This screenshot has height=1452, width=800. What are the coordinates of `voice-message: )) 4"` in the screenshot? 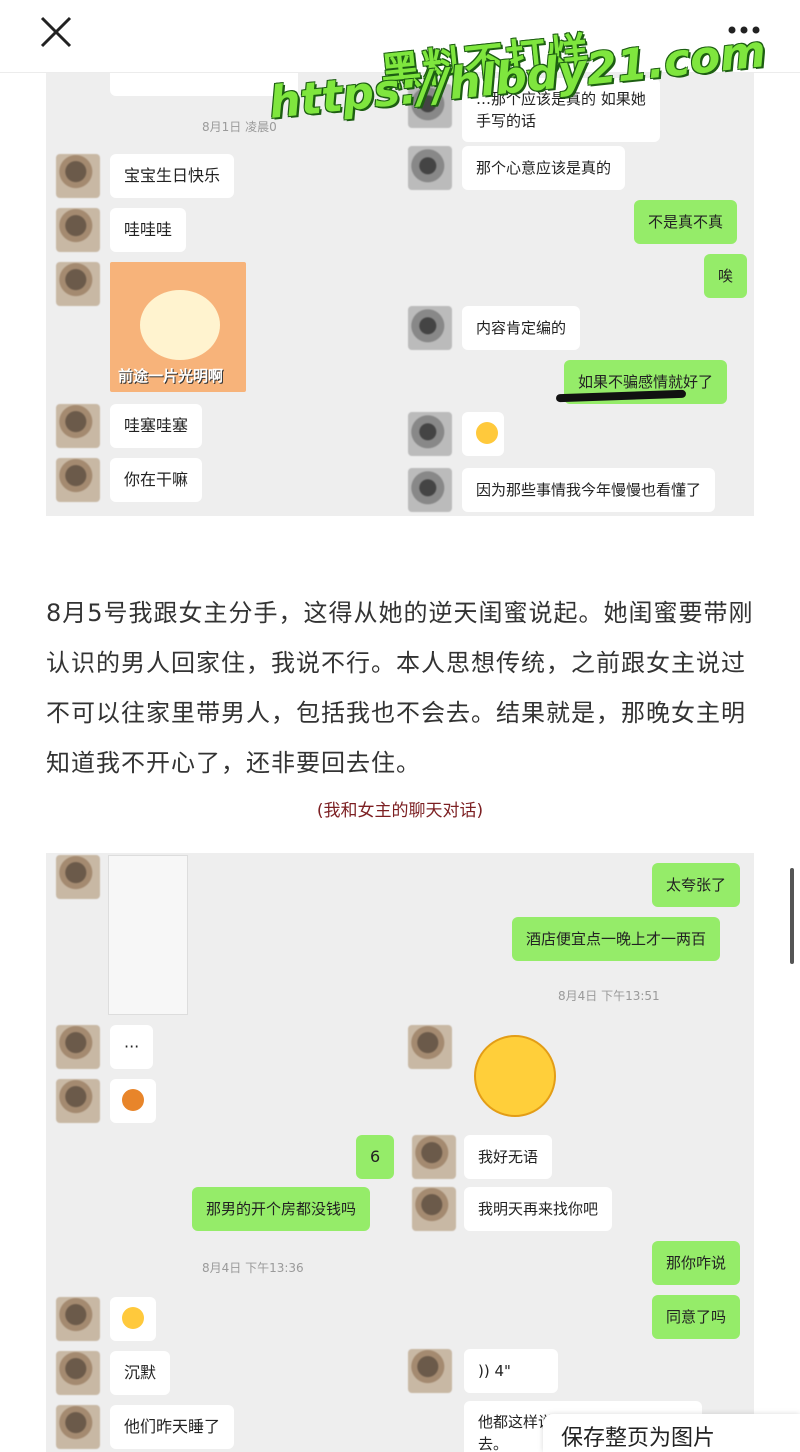 It's located at (511, 1371).